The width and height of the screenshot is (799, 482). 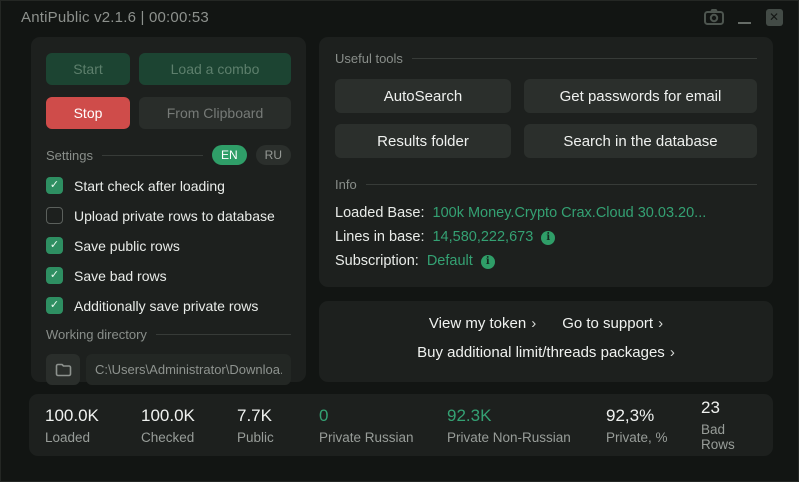 I want to click on stat-bad-rows: 23 Bad Rows, so click(x=729, y=425).